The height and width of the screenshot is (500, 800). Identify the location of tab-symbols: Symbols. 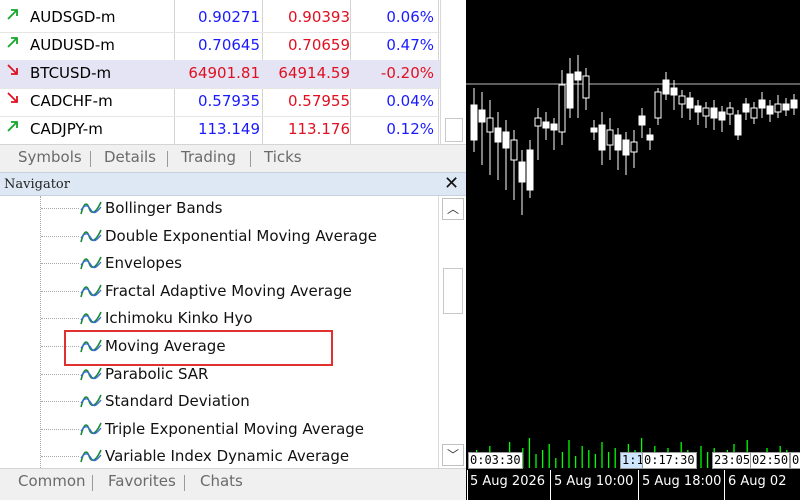
(50, 157).